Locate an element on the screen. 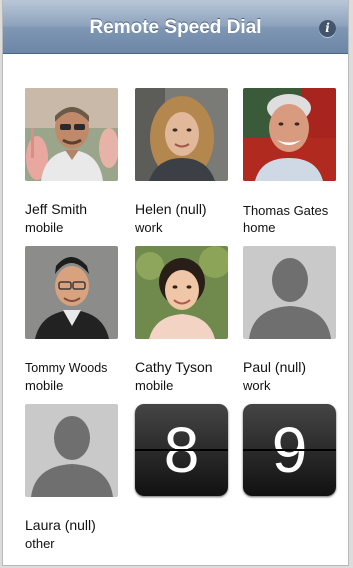  tommy-woods-photo is located at coordinates (71, 292).